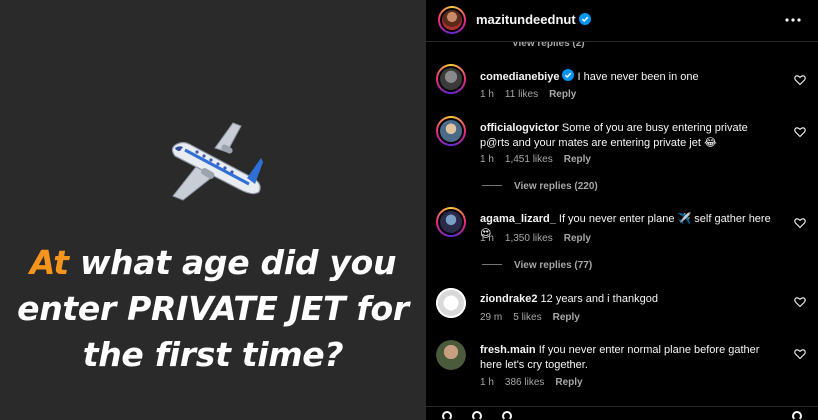 The width and height of the screenshot is (818, 420). I want to click on comment-likes: 386 likes, so click(524, 382).